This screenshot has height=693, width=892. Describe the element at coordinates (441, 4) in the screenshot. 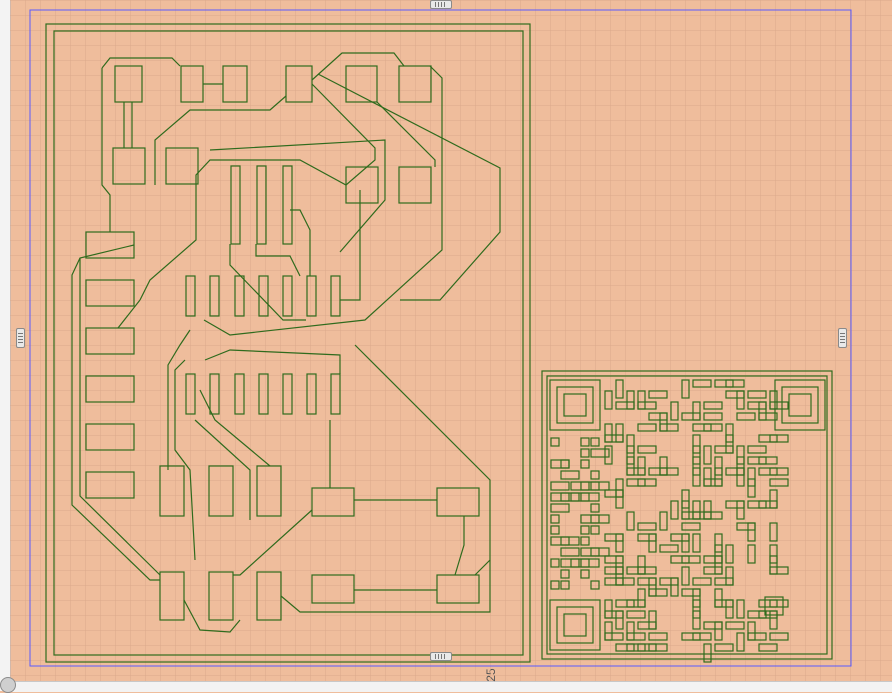

I see `top-grip-icon` at that location.